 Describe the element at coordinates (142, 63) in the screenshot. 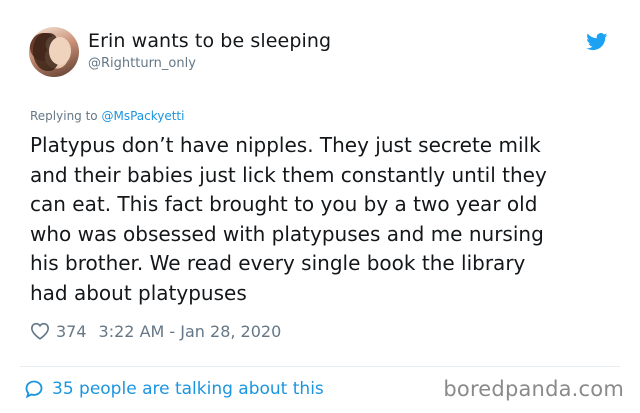

I see `author-handle: @Rightturn_only` at that location.